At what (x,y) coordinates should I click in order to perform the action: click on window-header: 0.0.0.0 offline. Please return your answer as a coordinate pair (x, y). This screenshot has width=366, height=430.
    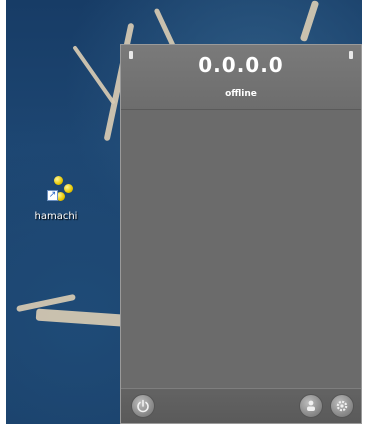
    Looking at the image, I should click on (241, 77).